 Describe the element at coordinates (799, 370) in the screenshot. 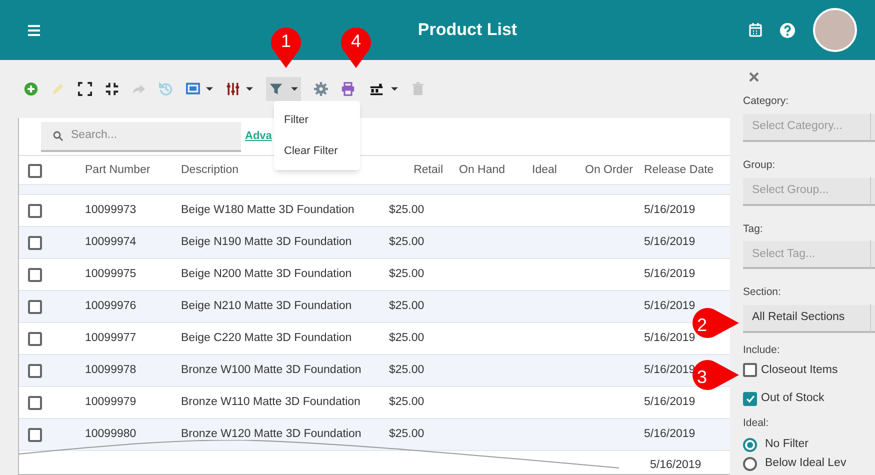

I see `checkbox-label: Closeout Items` at that location.